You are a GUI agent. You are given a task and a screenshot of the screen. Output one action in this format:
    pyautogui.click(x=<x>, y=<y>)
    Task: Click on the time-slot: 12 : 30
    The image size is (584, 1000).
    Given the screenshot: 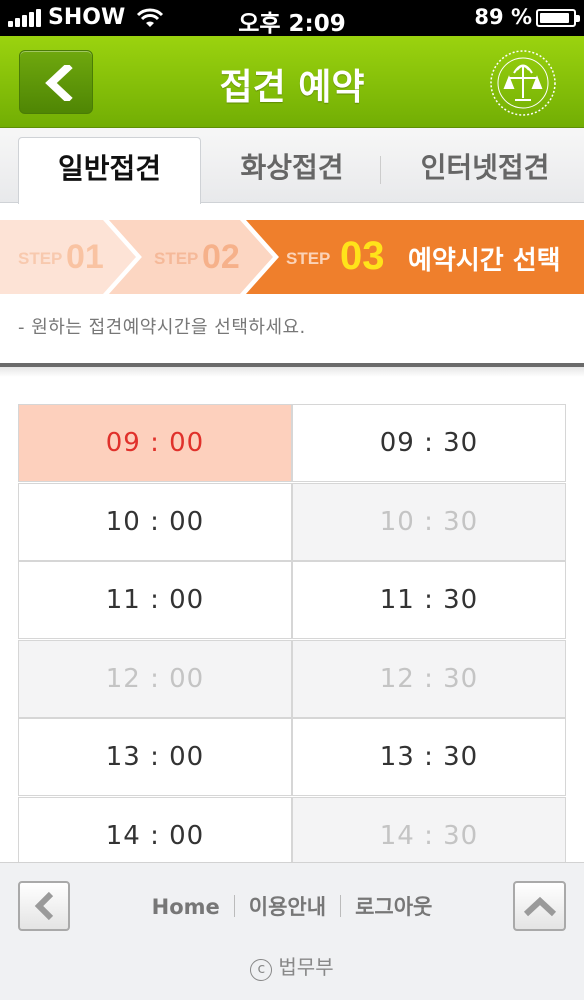 What is the action you would take?
    pyautogui.click(x=429, y=678)
    